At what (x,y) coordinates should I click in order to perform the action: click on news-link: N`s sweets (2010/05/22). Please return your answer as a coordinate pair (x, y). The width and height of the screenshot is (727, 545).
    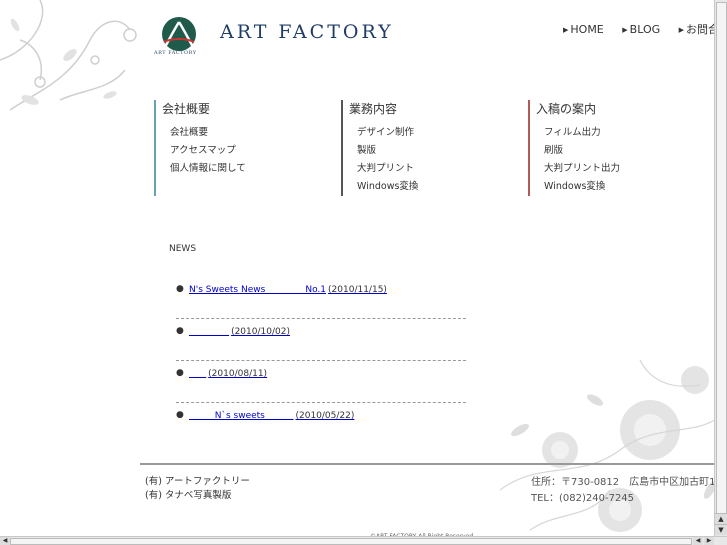
    Looking at the image, I should click on (272, 416).